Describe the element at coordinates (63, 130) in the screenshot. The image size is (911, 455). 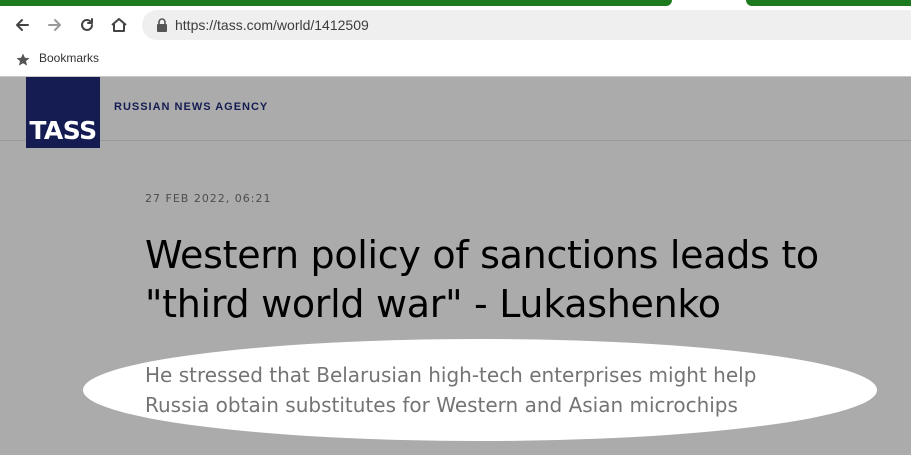
I see `logo-text: TASS` at that location.